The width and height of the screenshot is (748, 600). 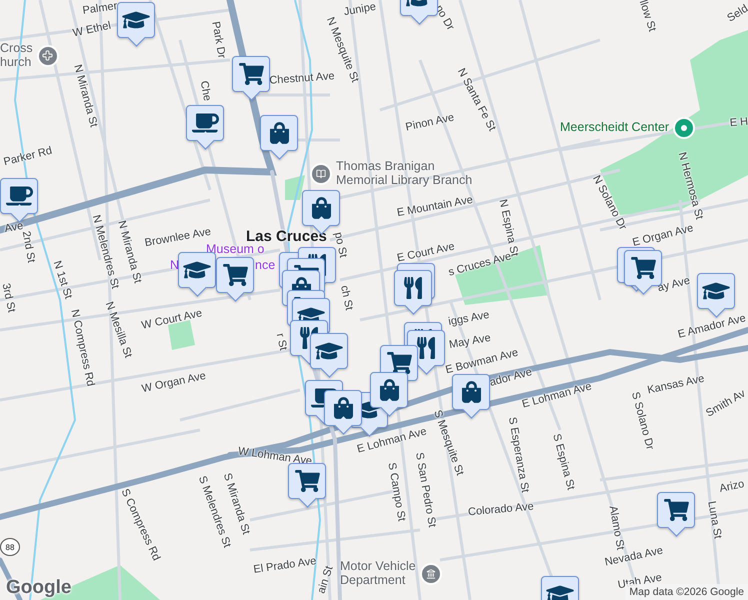 I want to click on street-label: Arizo, so click(x=732, y=487).